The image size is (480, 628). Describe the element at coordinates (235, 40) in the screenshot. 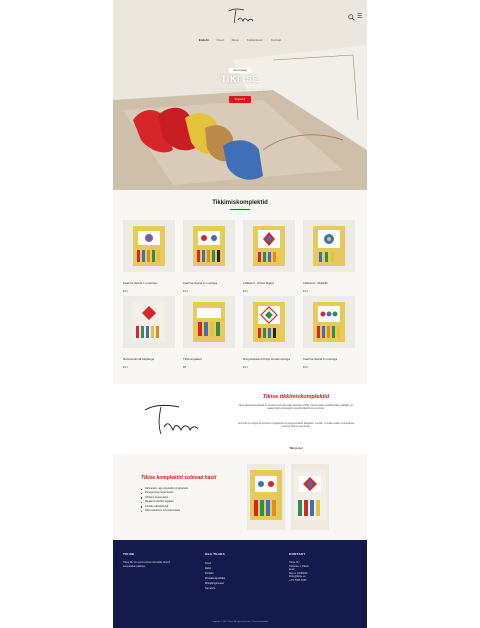

I see `nav-item-about: Meist` at that location.